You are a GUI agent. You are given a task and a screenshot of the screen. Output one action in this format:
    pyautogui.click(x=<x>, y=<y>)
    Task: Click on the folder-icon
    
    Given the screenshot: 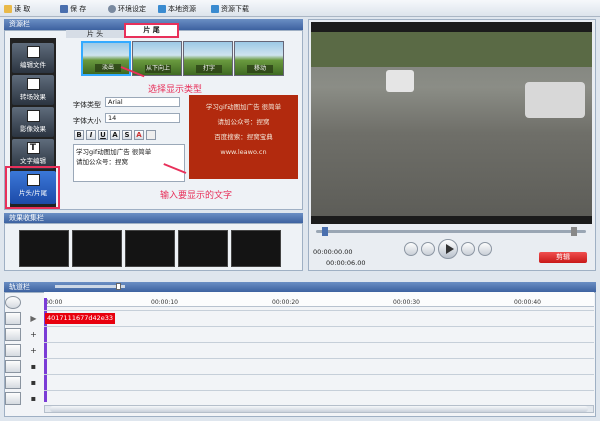 What is the action you would take?
    pyautogui.click(x=8, y=8)
    